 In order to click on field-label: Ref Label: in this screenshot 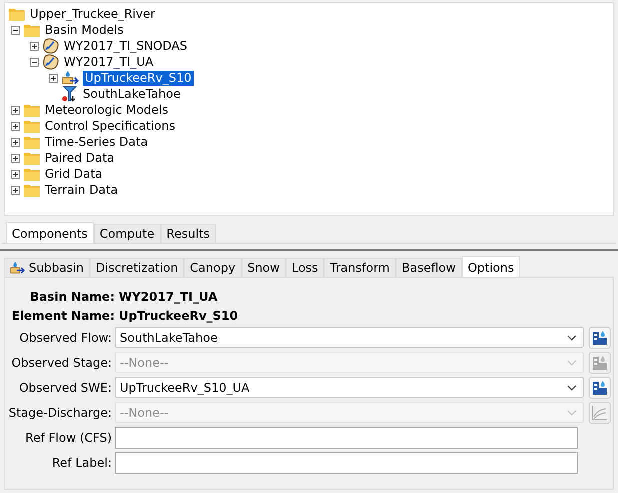, I will do `click(82, 463)`.